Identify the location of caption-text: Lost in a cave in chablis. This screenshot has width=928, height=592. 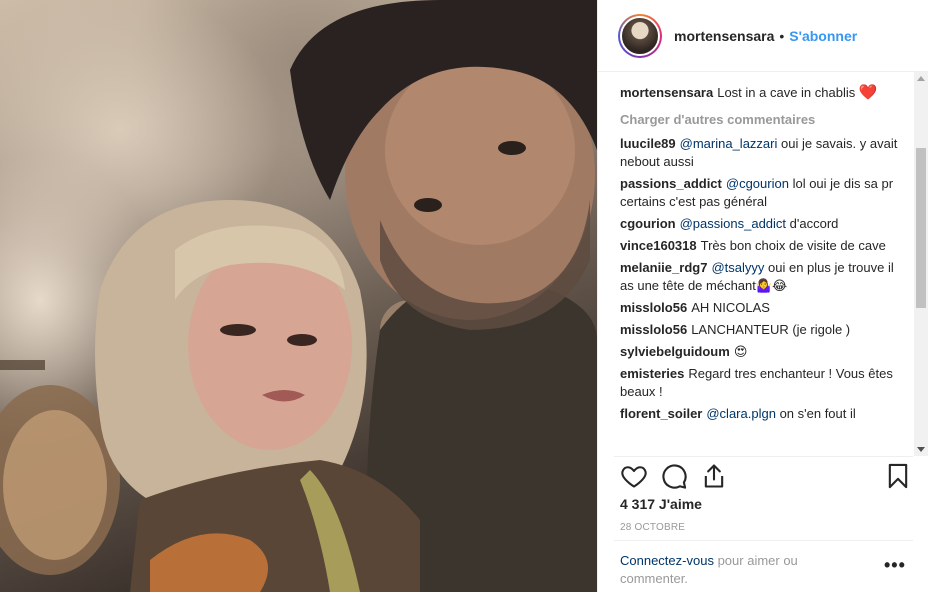
(786, 92).